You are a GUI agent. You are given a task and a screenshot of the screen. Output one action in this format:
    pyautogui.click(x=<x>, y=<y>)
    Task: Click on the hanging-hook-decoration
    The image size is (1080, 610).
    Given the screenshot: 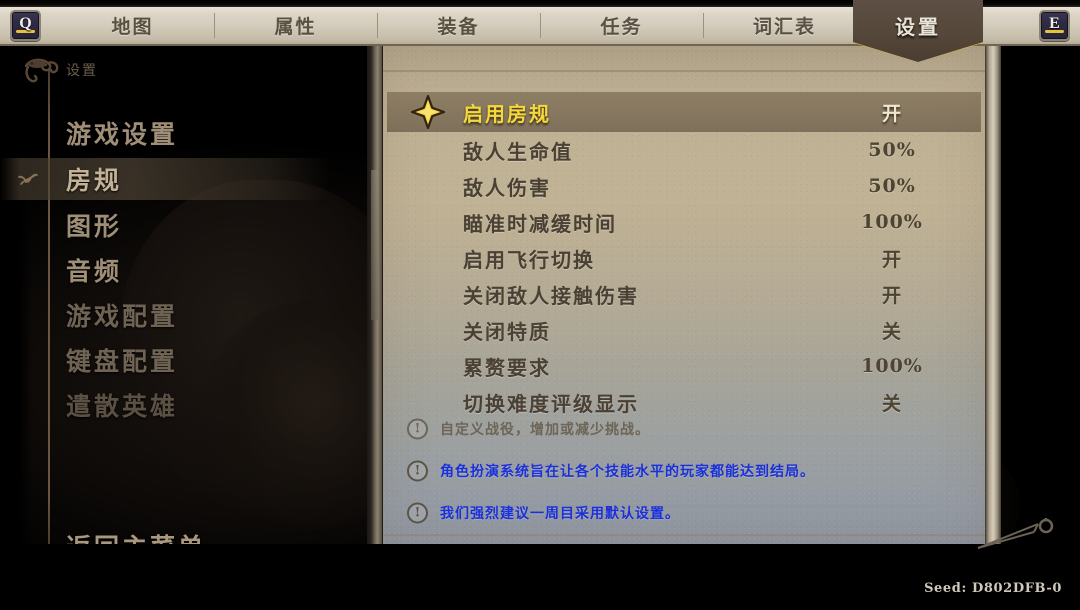 What is the action you would take?
    pyautogui.click(x=1024, y=534)
    